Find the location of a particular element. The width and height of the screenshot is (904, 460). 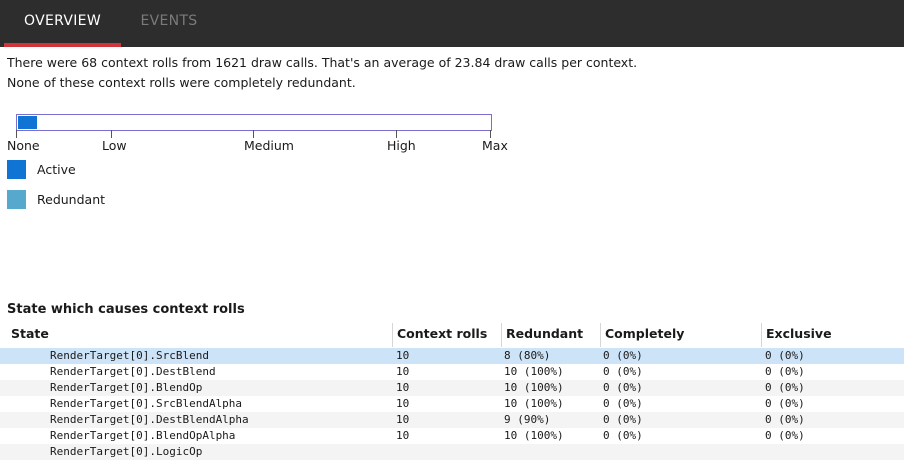

tab-events: EVENTS is located at coordinates (169, 23).